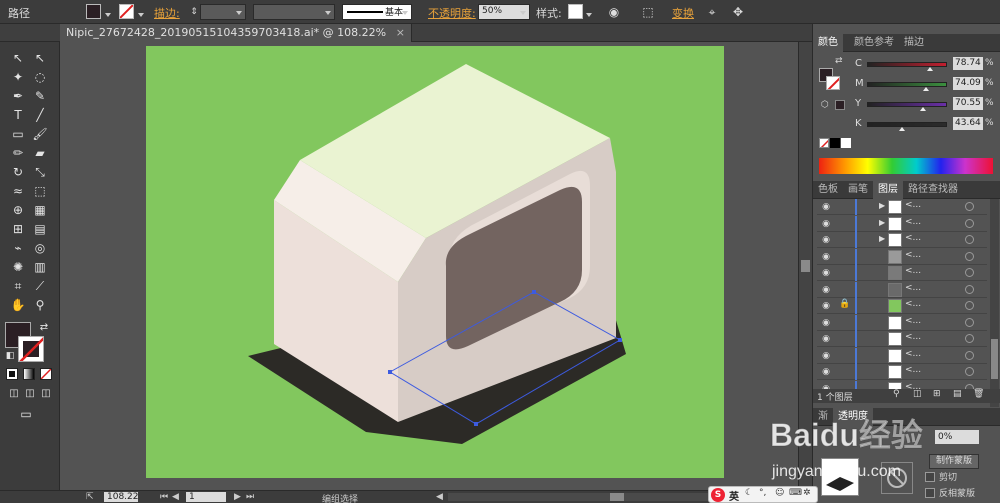 The width and height of the screenshot is (1000, 503). I want to click on stroke-swatch, so click(126, 11).